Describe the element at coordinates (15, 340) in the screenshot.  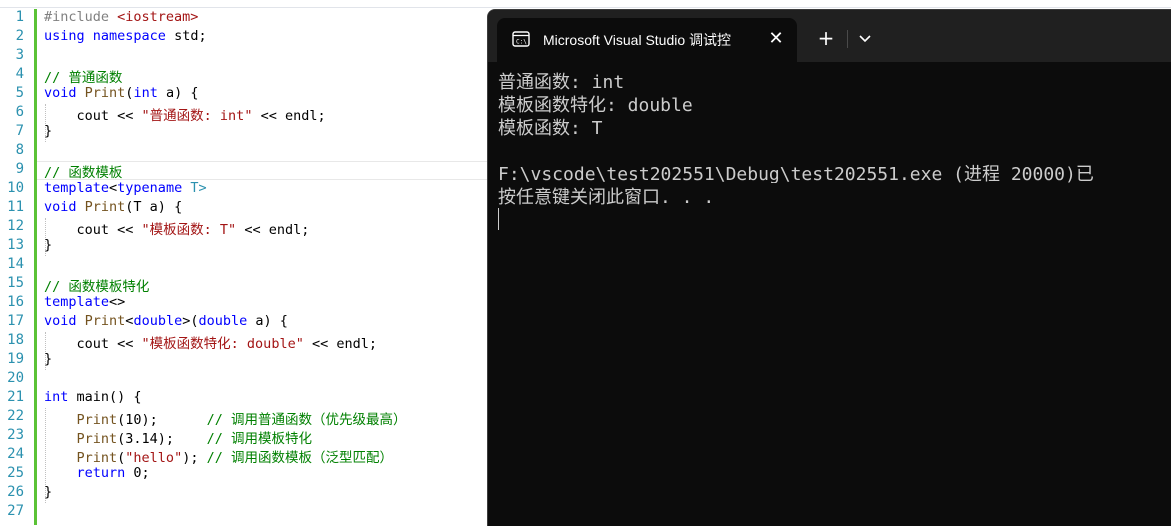
I see `line-number: 18` at that location.